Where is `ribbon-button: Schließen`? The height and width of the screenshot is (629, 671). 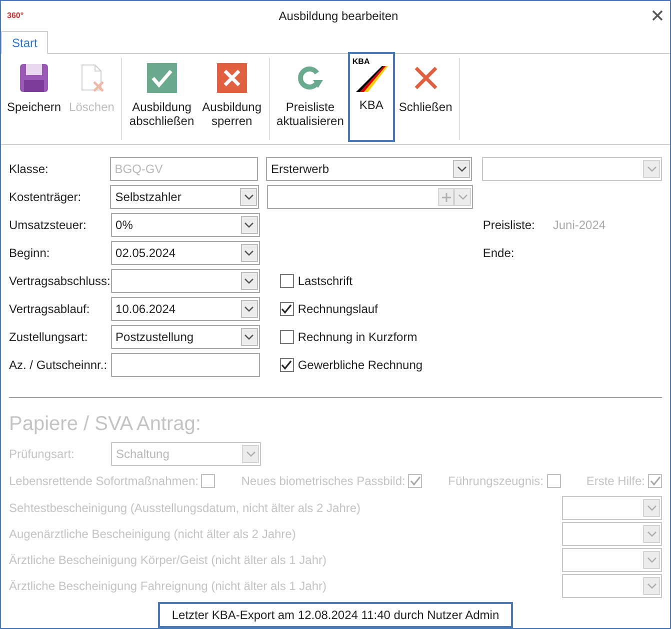
ribbon-button: Schließen is located at coordinates (425, 99).